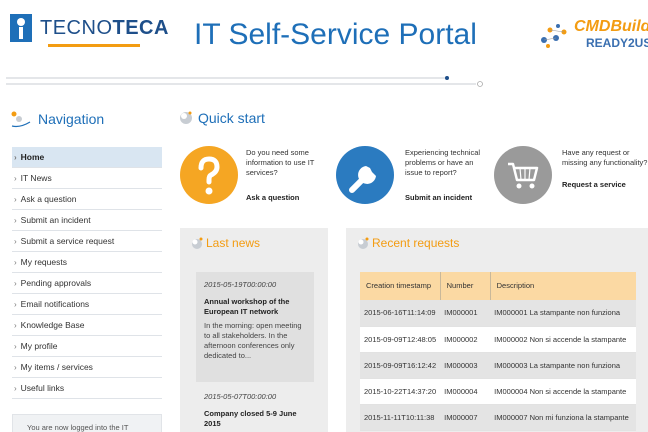 This screenshot has height=432, width=648. Describe the element at coordinates (594, 184) in the screenshot. I see `request-service-link: Request a service` at that location.